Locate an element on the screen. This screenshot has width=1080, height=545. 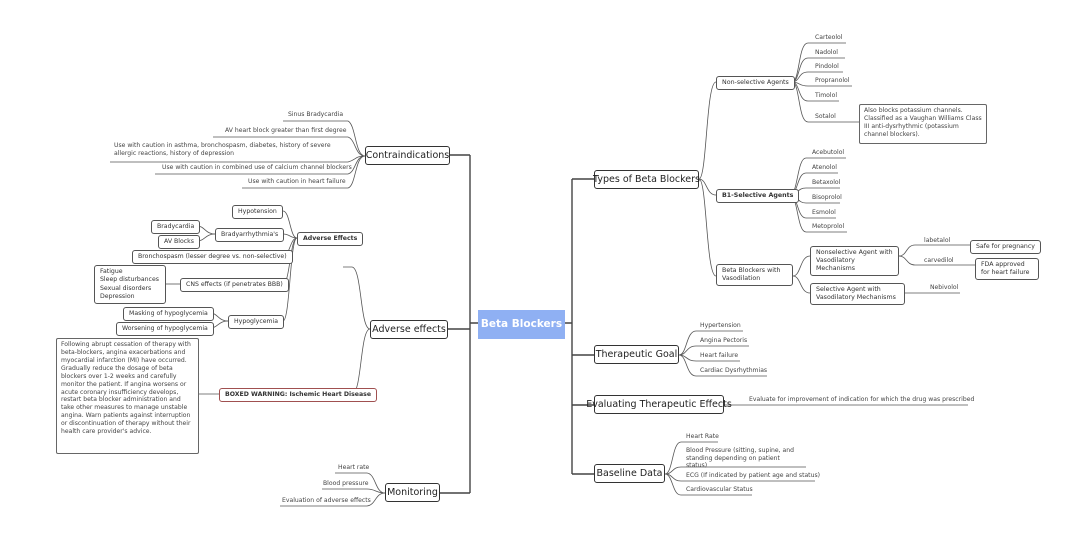
drug-item: Acebutolol is located at coordinates (828, 153).